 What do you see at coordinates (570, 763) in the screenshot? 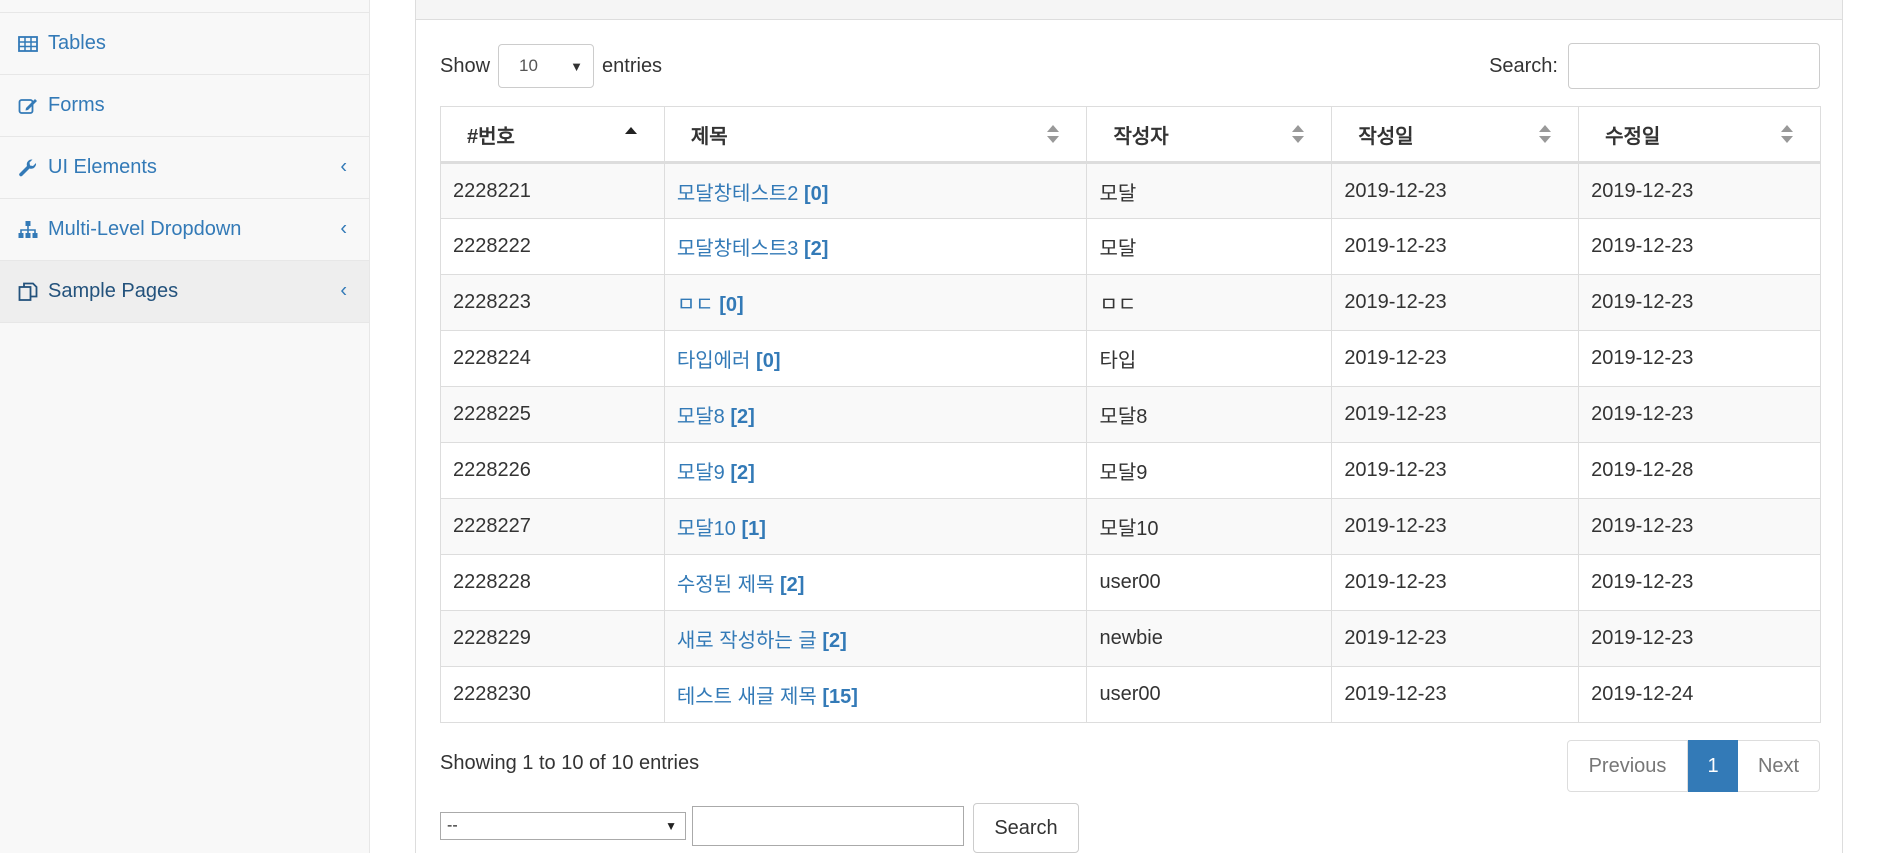
I see `table-info: Showing 1 to 10 of 10 entries` at bounding box center [570, 763].